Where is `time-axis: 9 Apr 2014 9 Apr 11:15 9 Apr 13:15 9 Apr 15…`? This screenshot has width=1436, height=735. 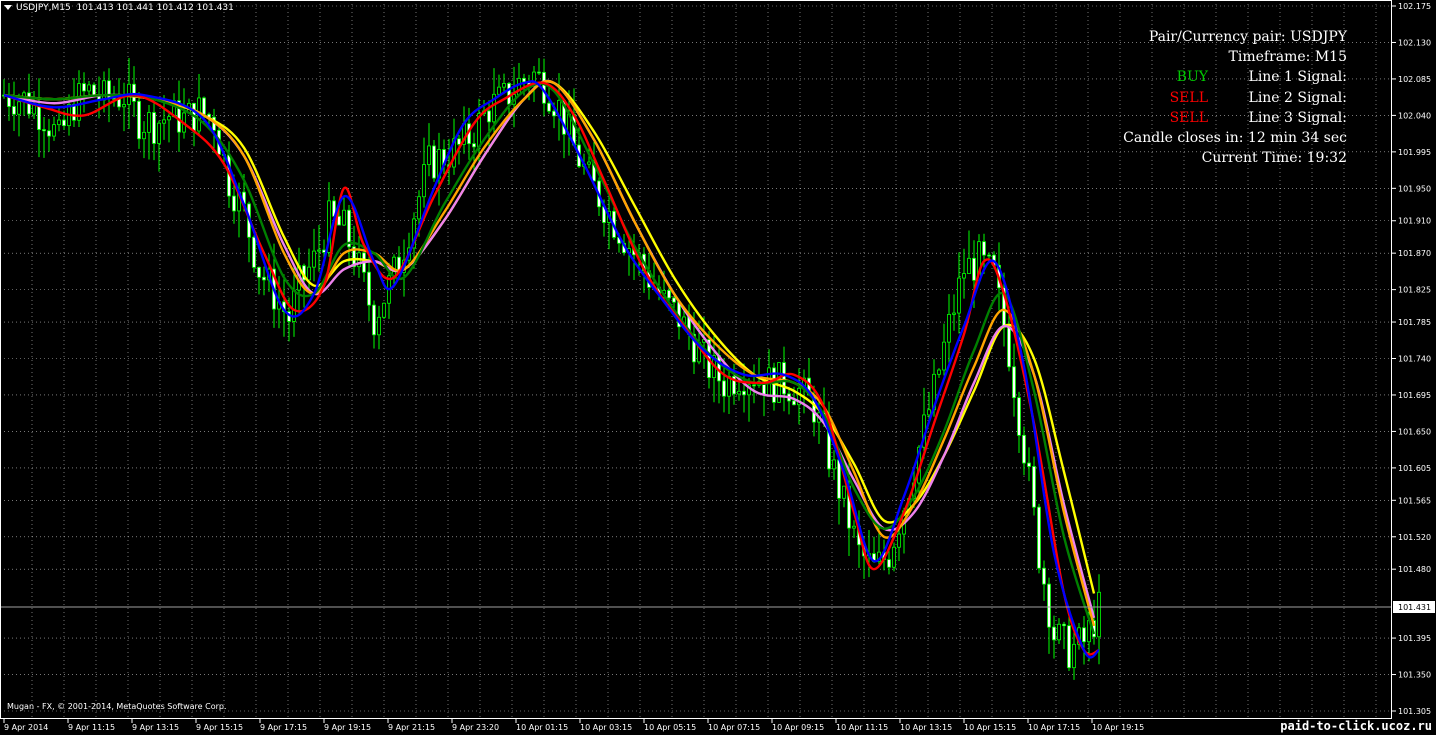
time-axis: 9 Apr 2014 9 Apr 11:15 9 Apr 13:15 9 Apr 15… is located at coordinates (573, 725).